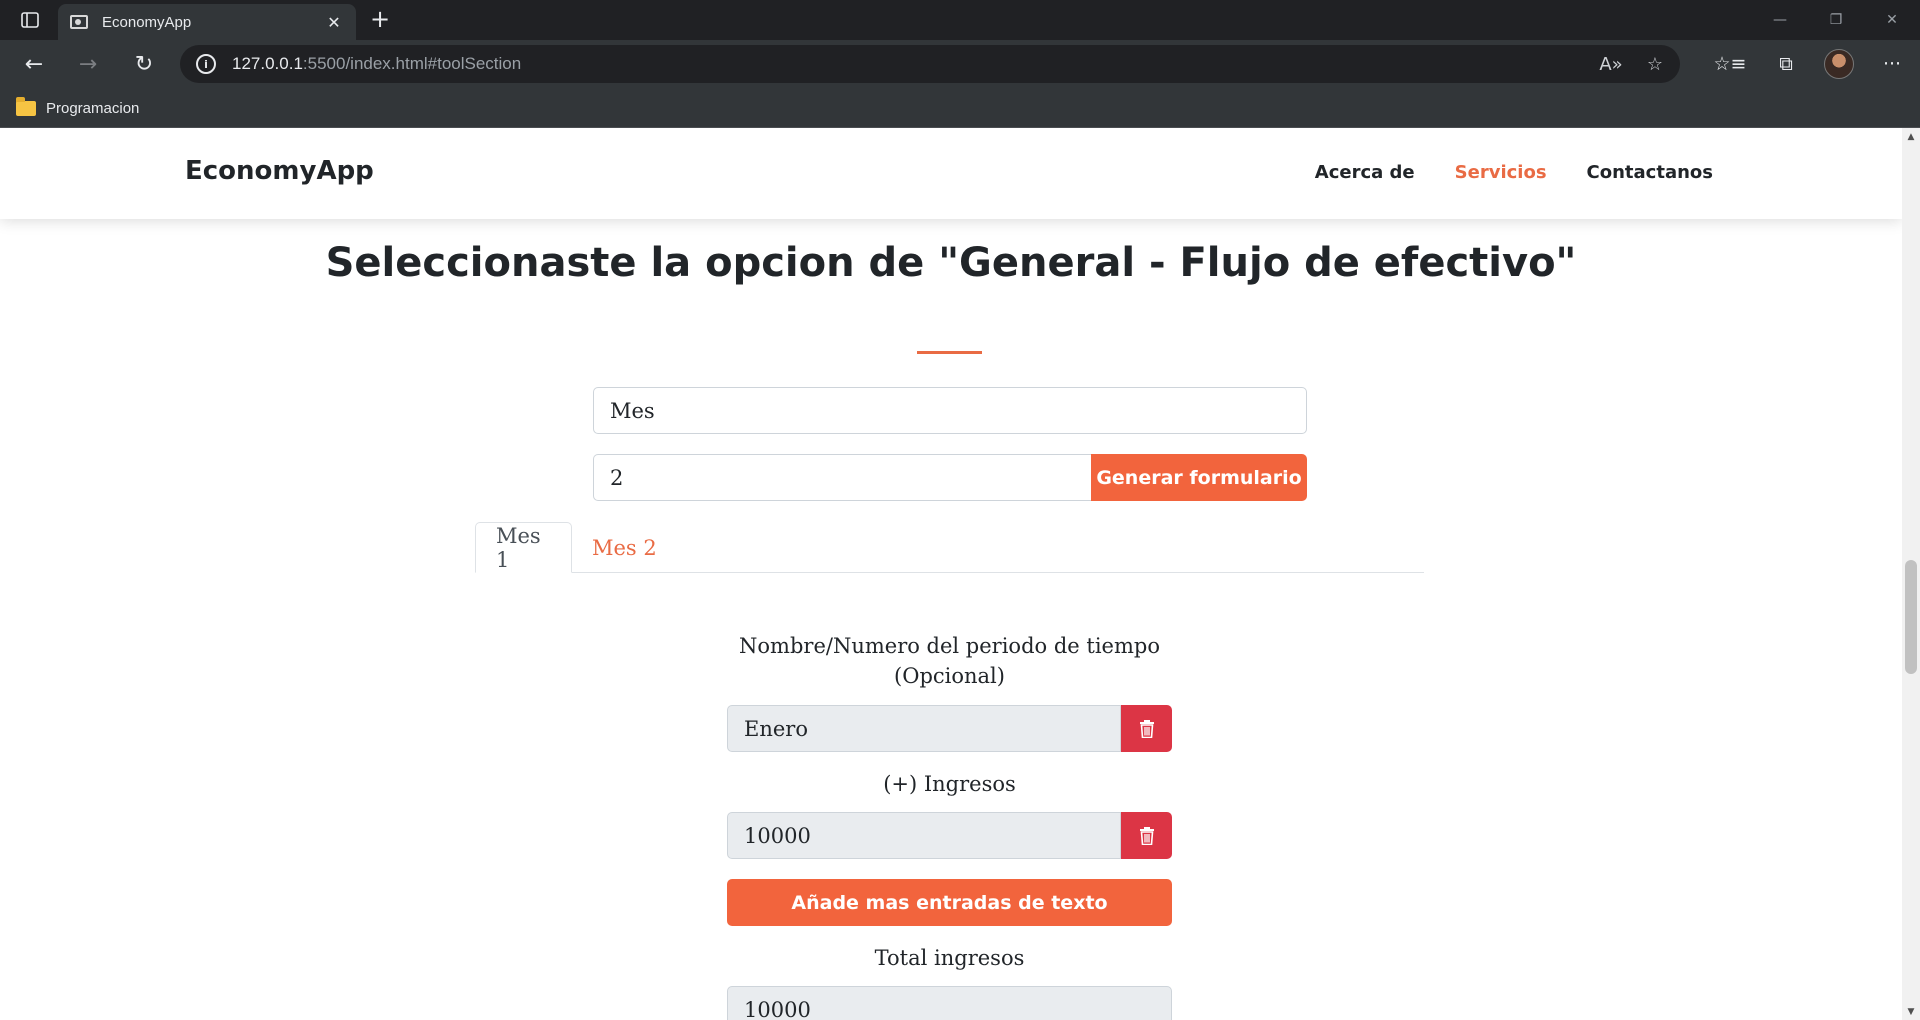 This screenshot has height=1020, width=1920. I want to click on delete-income-button, so click(1146, 835).